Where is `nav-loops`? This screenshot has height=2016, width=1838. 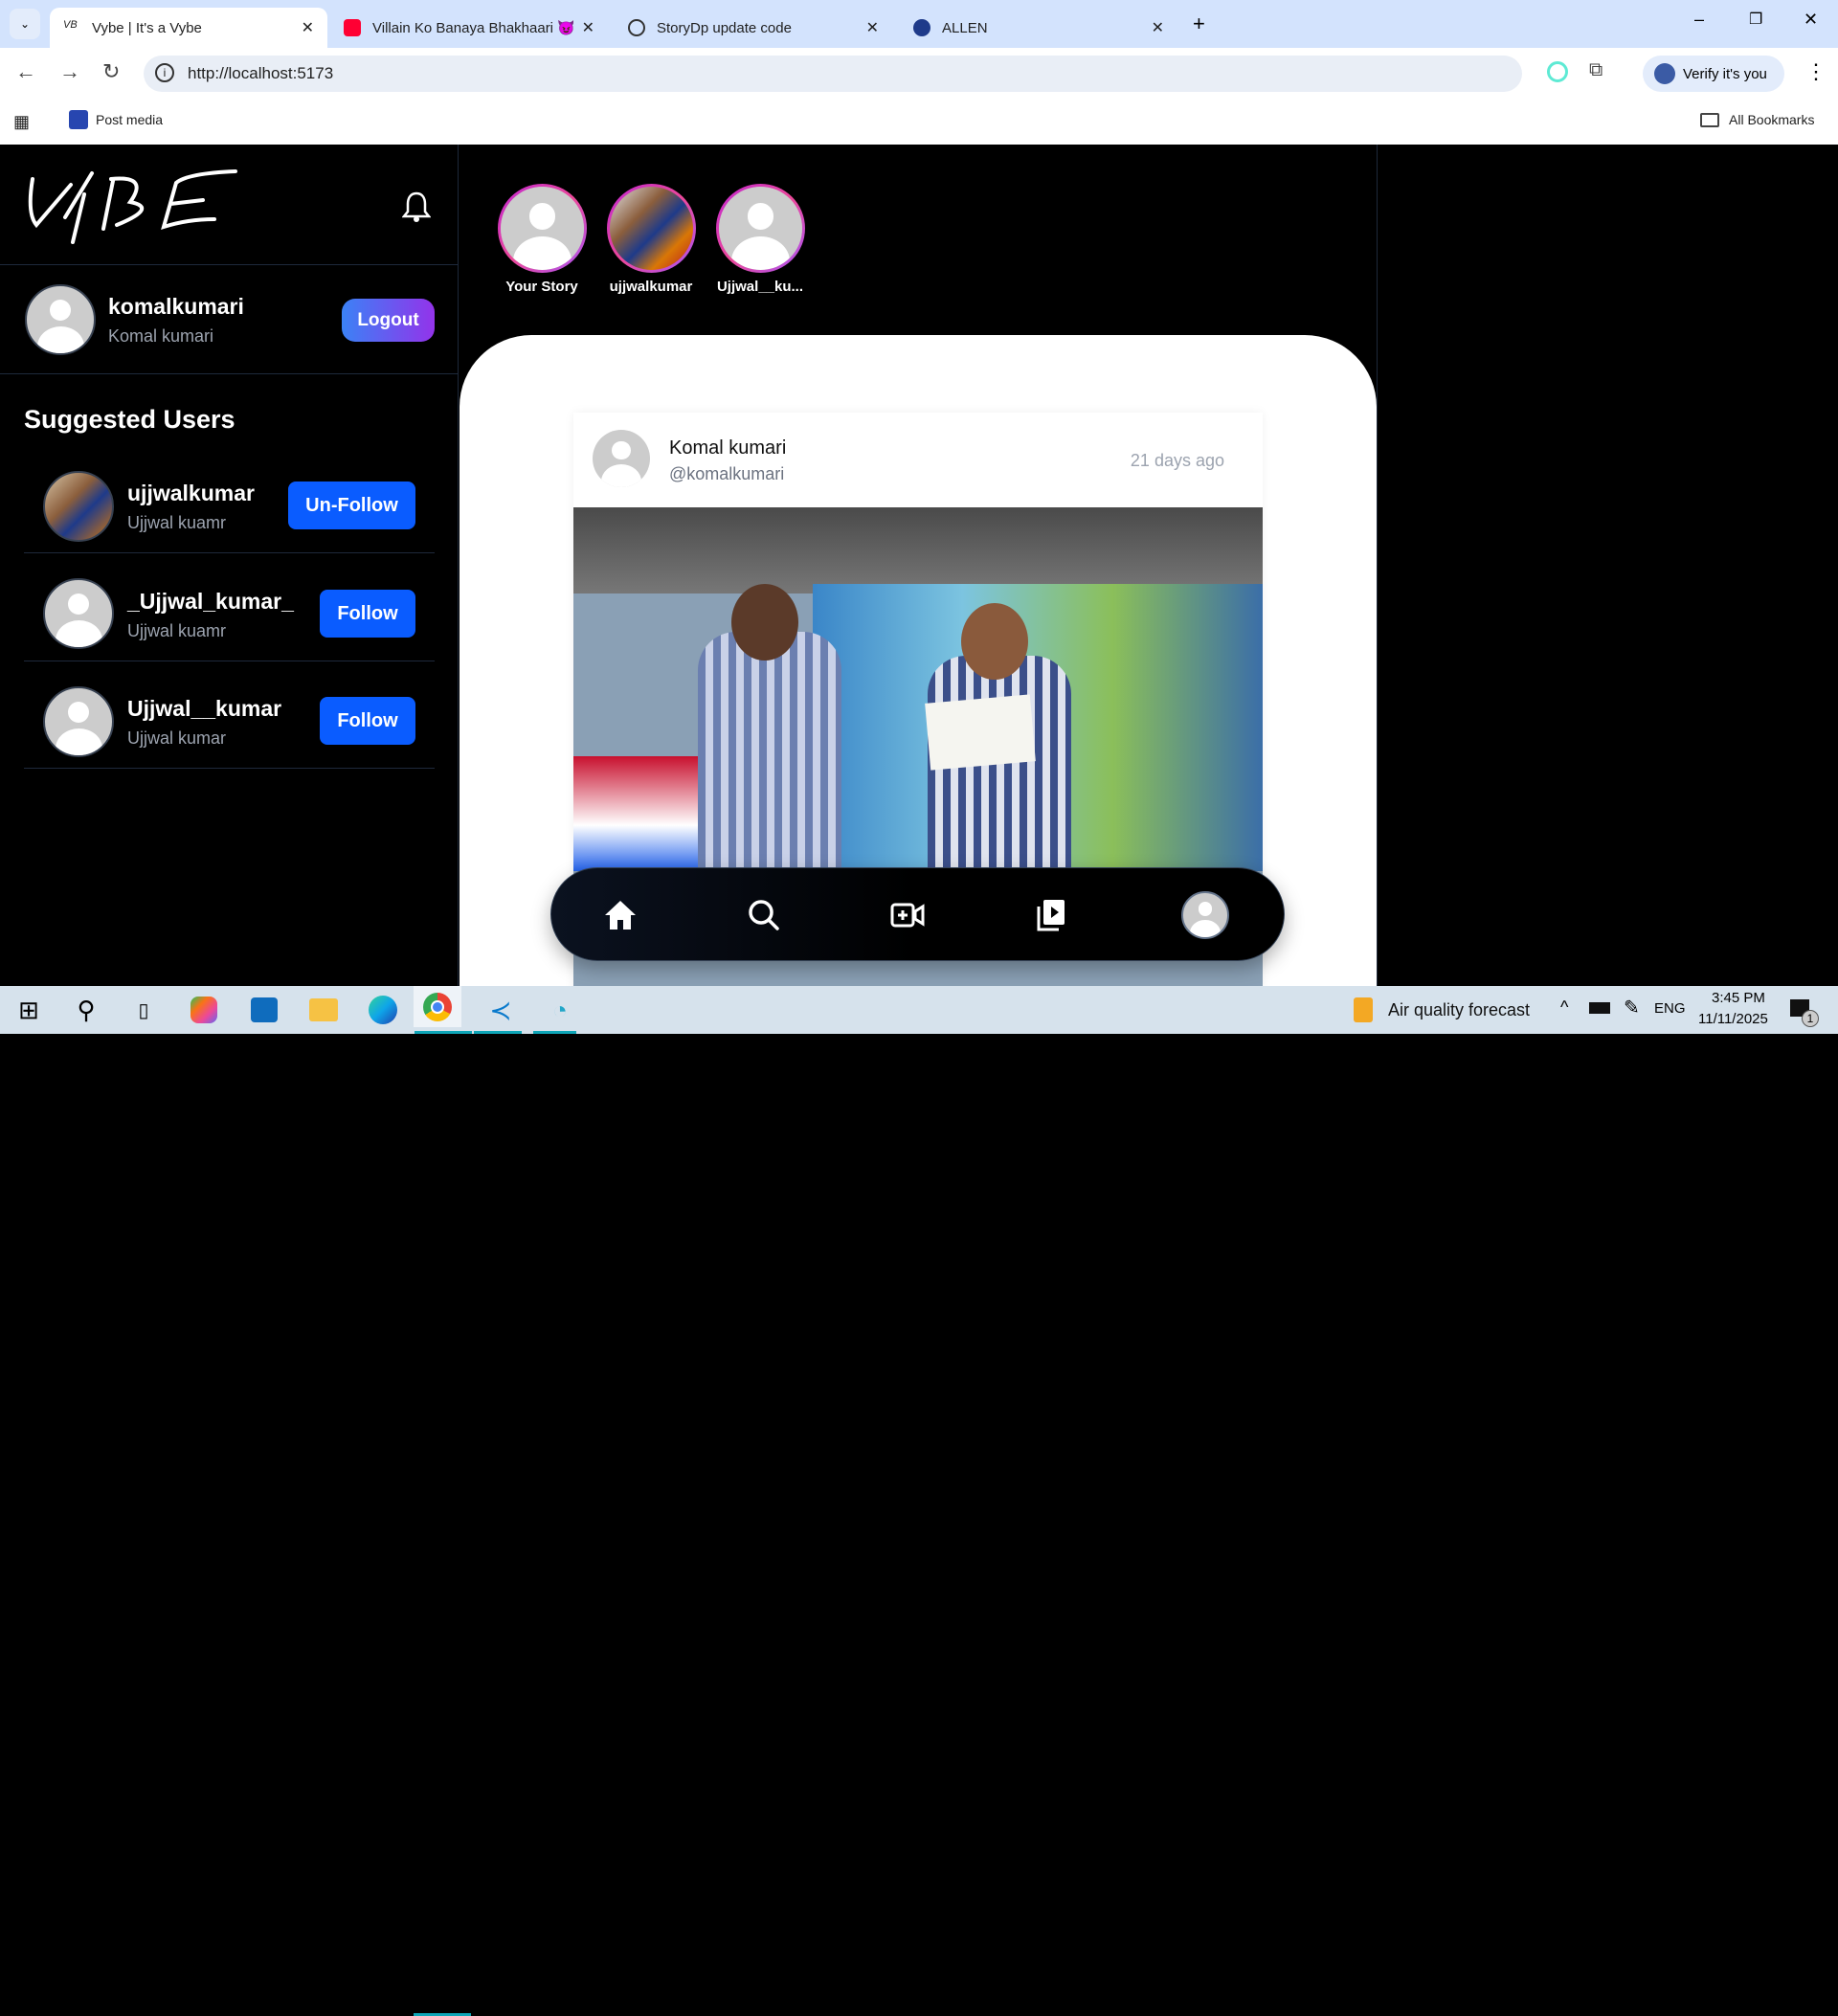 nav-loops is located at coordinates (1051, 915).